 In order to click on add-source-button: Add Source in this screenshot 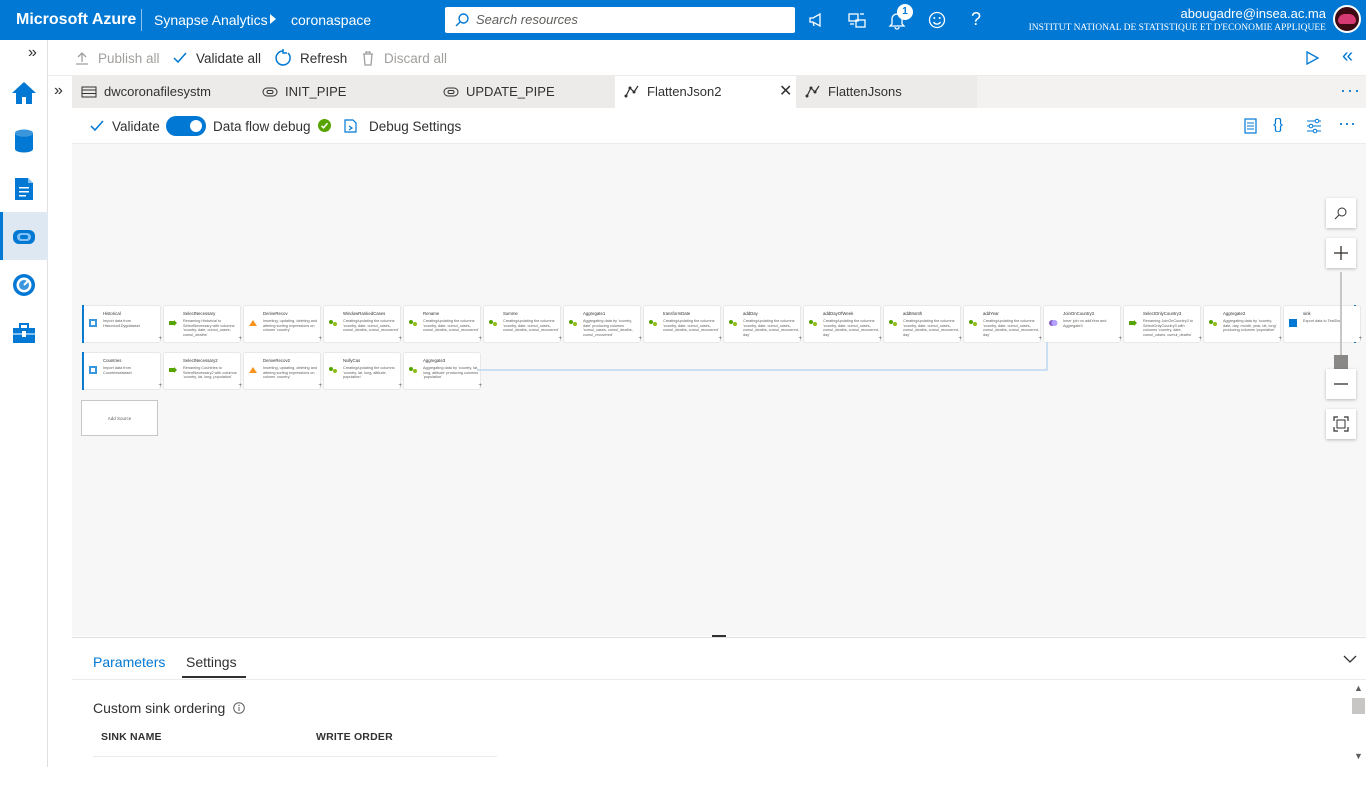, I will do `click(119, 418)`.